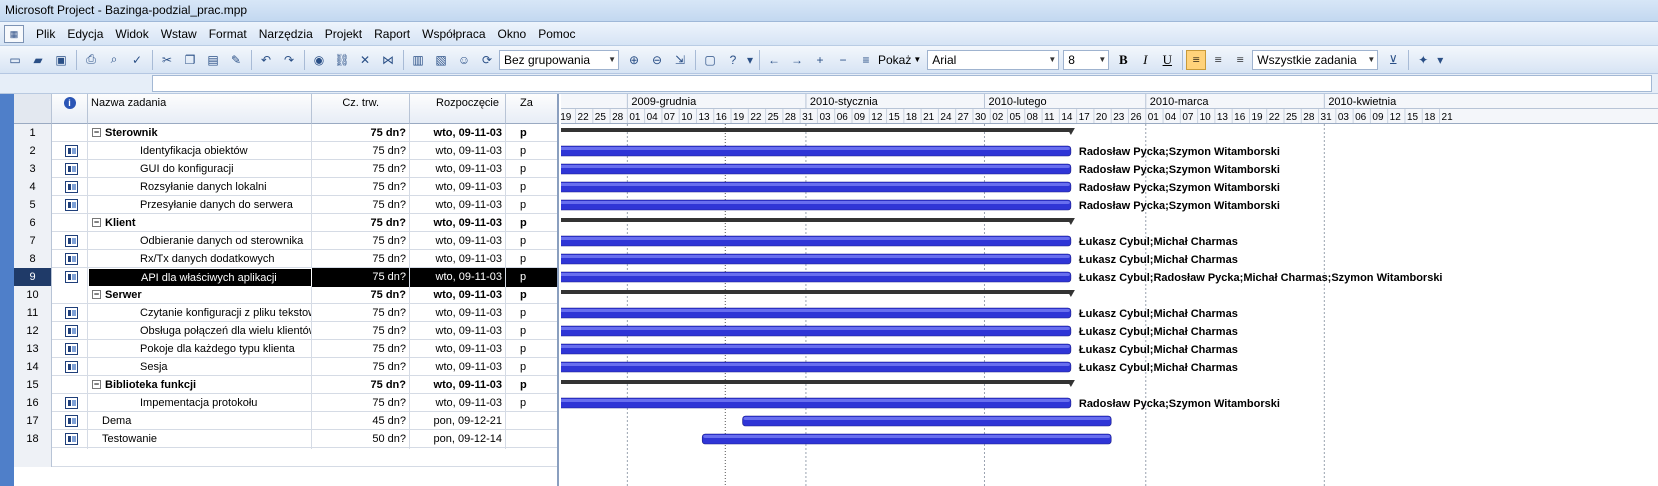 The width and height of the screenshot is (1658, 486). What do you see at coordinates (33, 457) in the screenshot?
I see `row-id` at bounding box center [33, 457].